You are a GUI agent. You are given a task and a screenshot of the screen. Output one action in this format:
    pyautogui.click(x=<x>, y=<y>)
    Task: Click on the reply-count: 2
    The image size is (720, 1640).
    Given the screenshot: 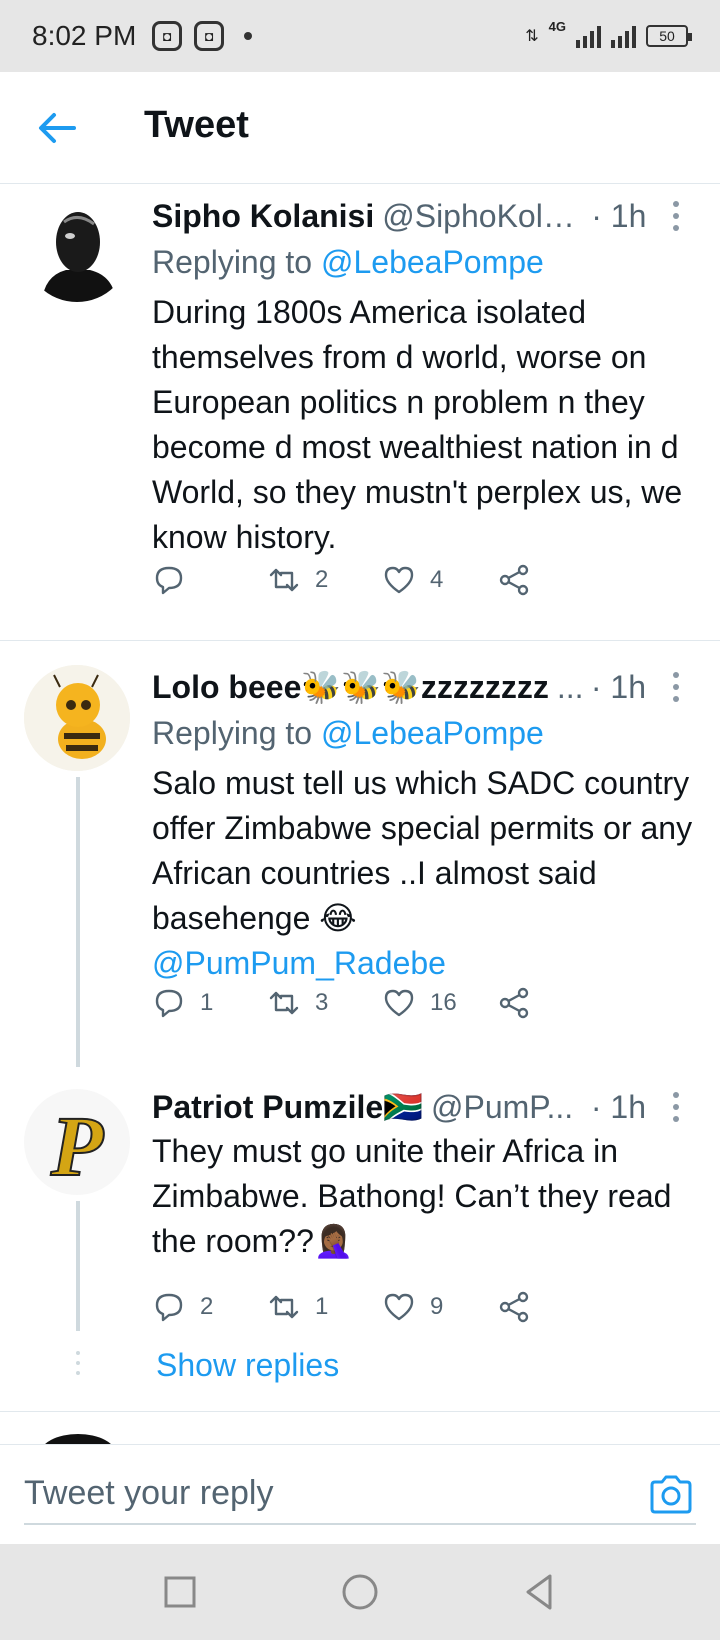 What is the action you would take?
    pyautogui.click(x=207, y=1306)
    